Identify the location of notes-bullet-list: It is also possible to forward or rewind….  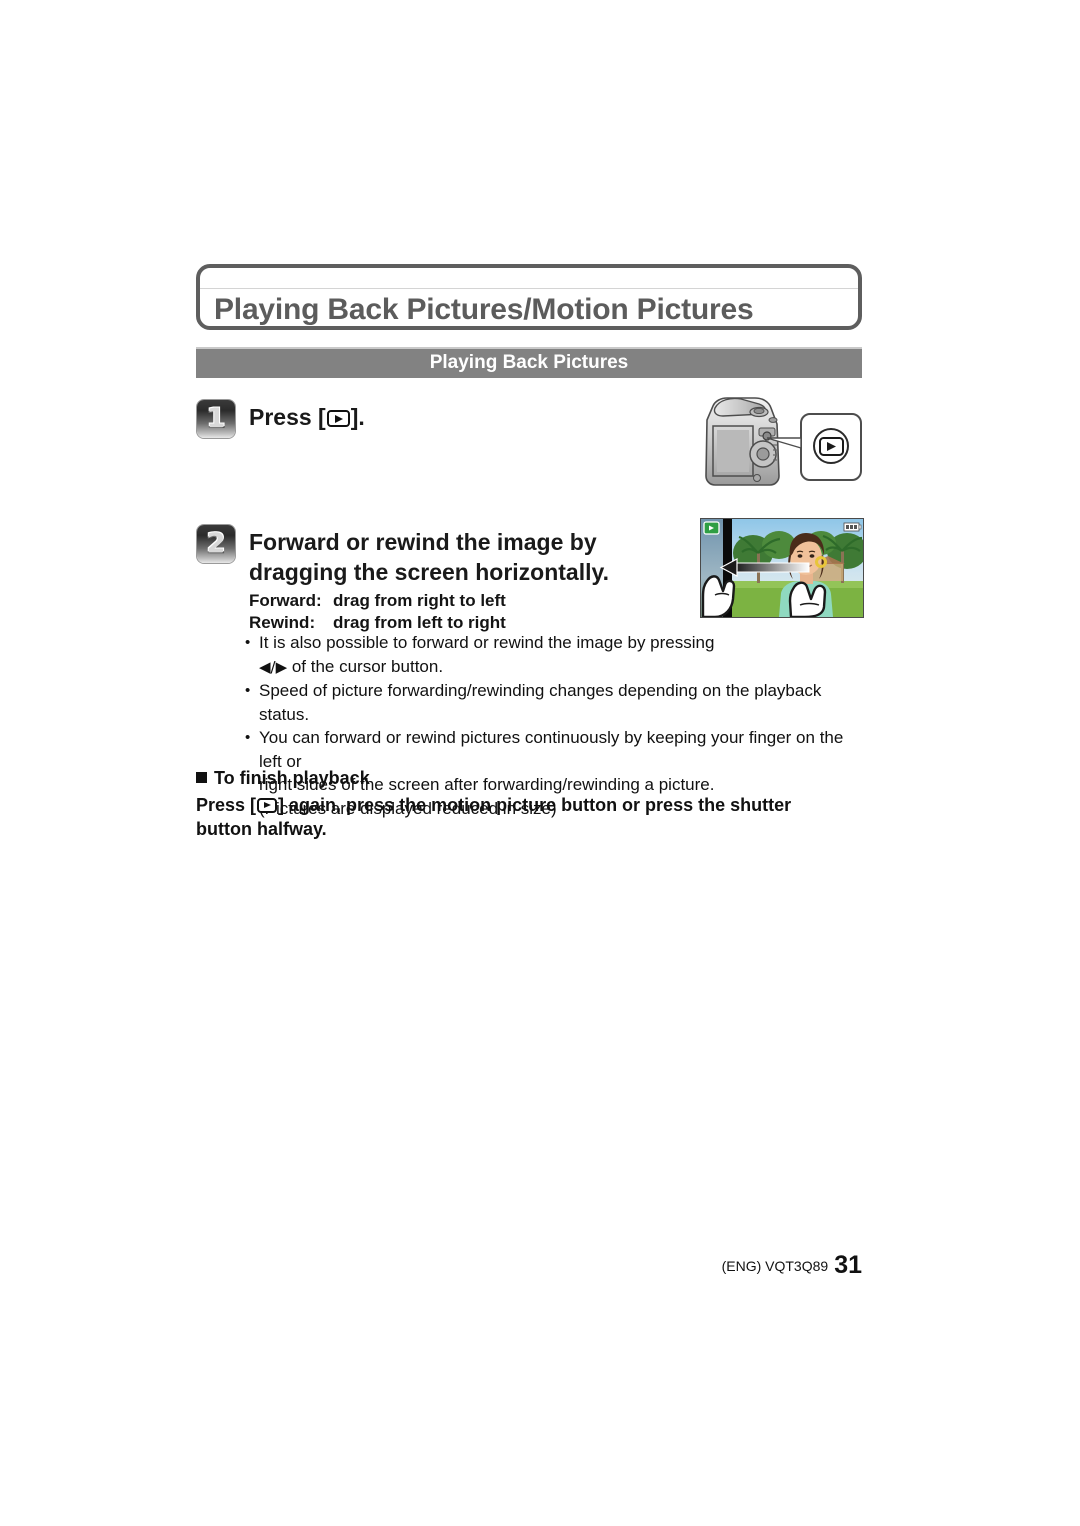
(554, 725).